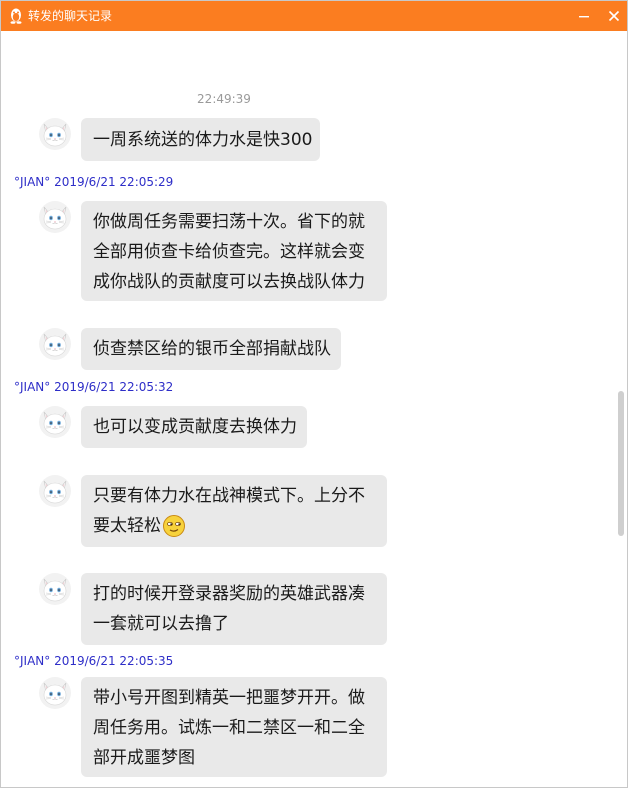  I want to click on message-line: 侦查禁区给的银币全部捐献战队, so click(212, 349).